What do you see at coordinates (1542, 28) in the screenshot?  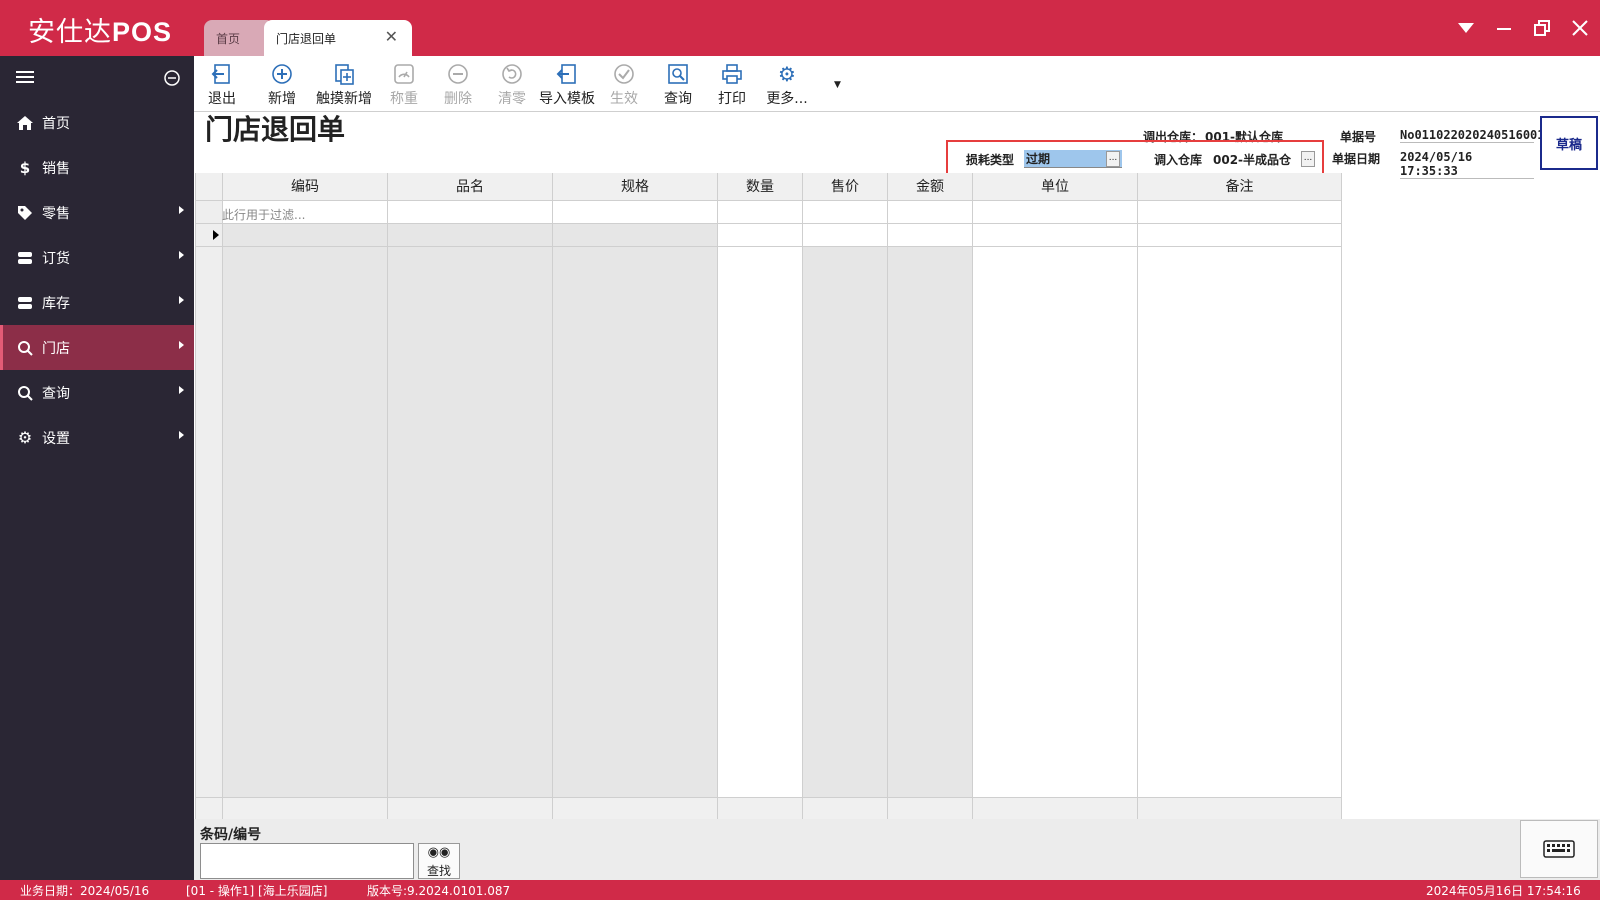 I see `restore-icon` at bounding box center [1542, 28].